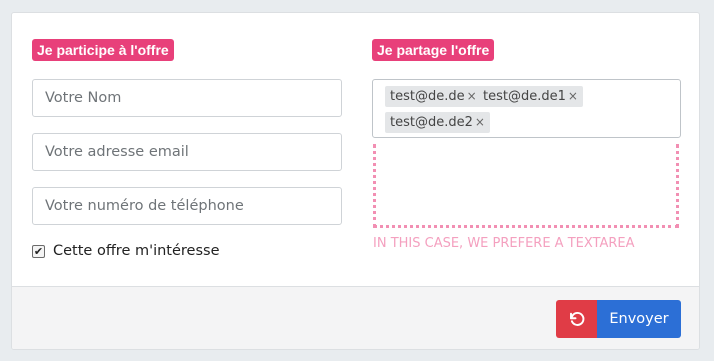 Image resolution: width=714 pixels, height=361 pixels. I want to click on undo-icon, so click(576, 319).